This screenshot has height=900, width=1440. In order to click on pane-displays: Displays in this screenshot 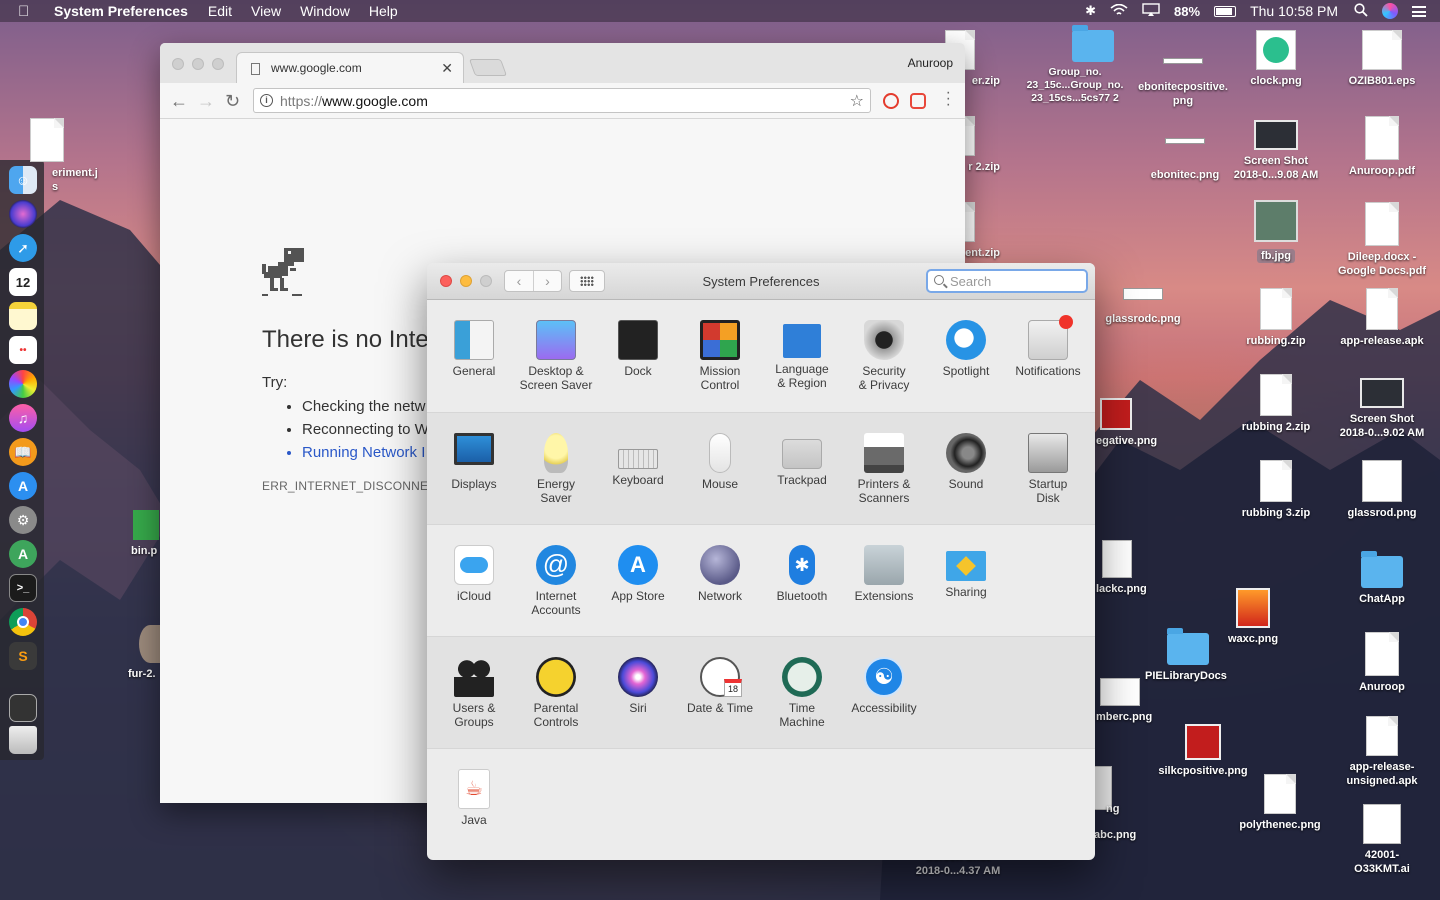, I will do `click(474, 462)`.